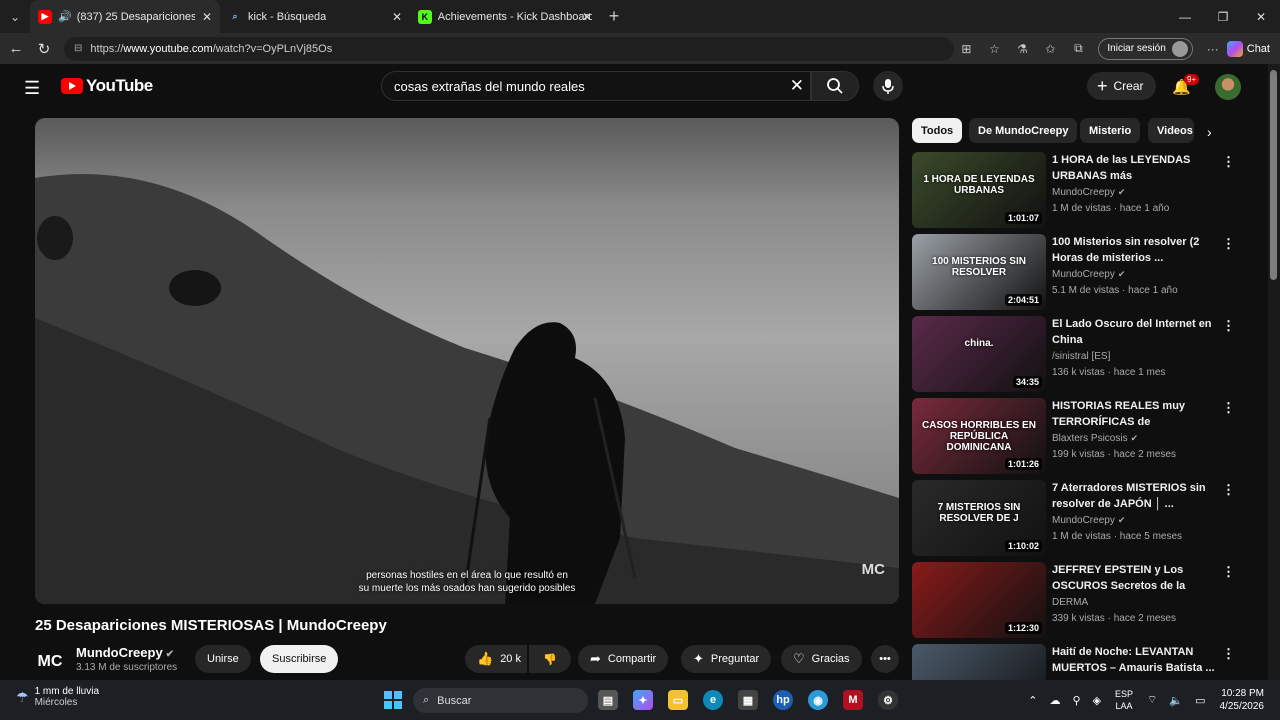 The height and width of the screenshot is (720, 1280). Describe the element at coordinates (1121, 86) in the screenshot. I see `create-button: + Crear` at that location.